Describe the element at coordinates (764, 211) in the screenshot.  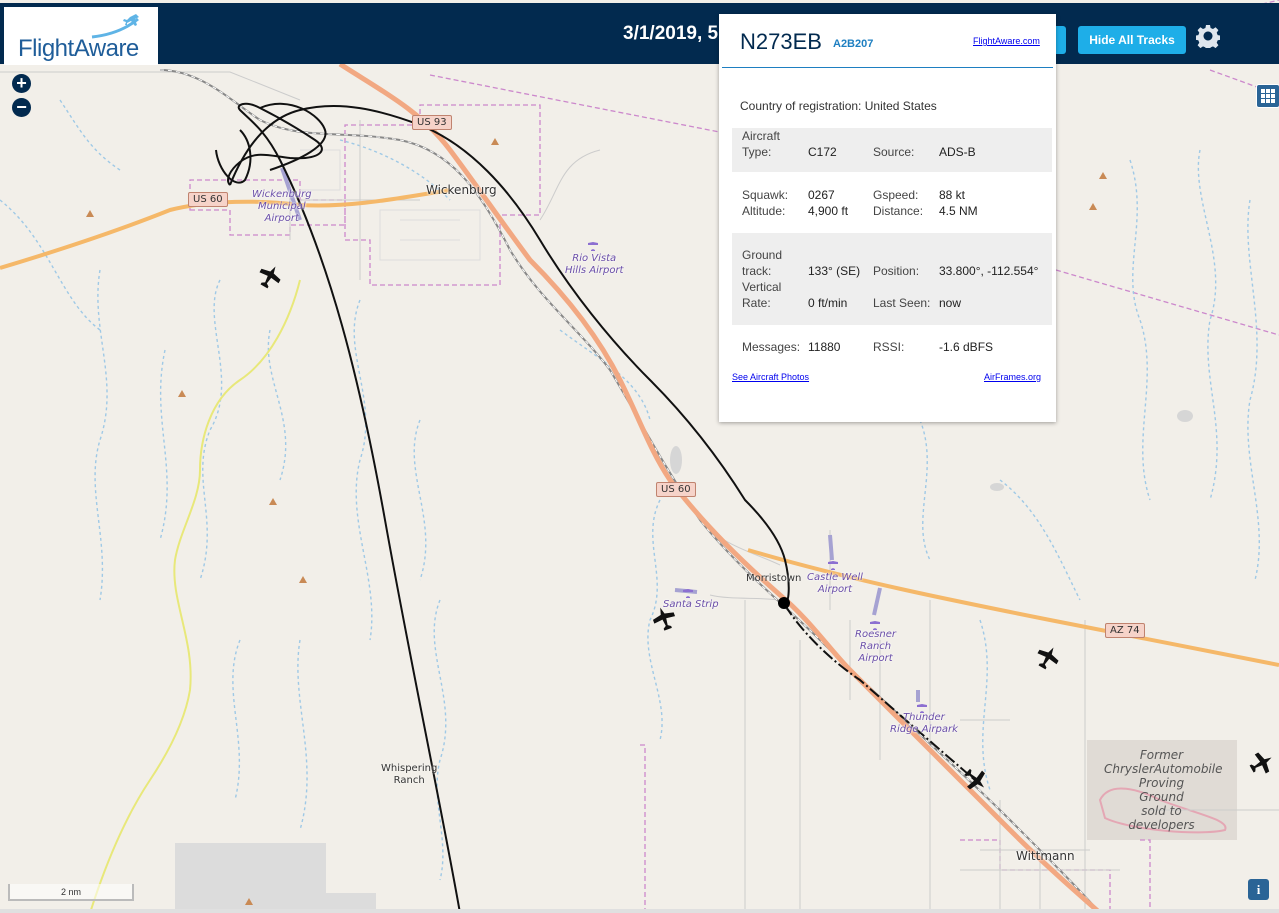
I see `altitude-label: Altitude:` at that location.